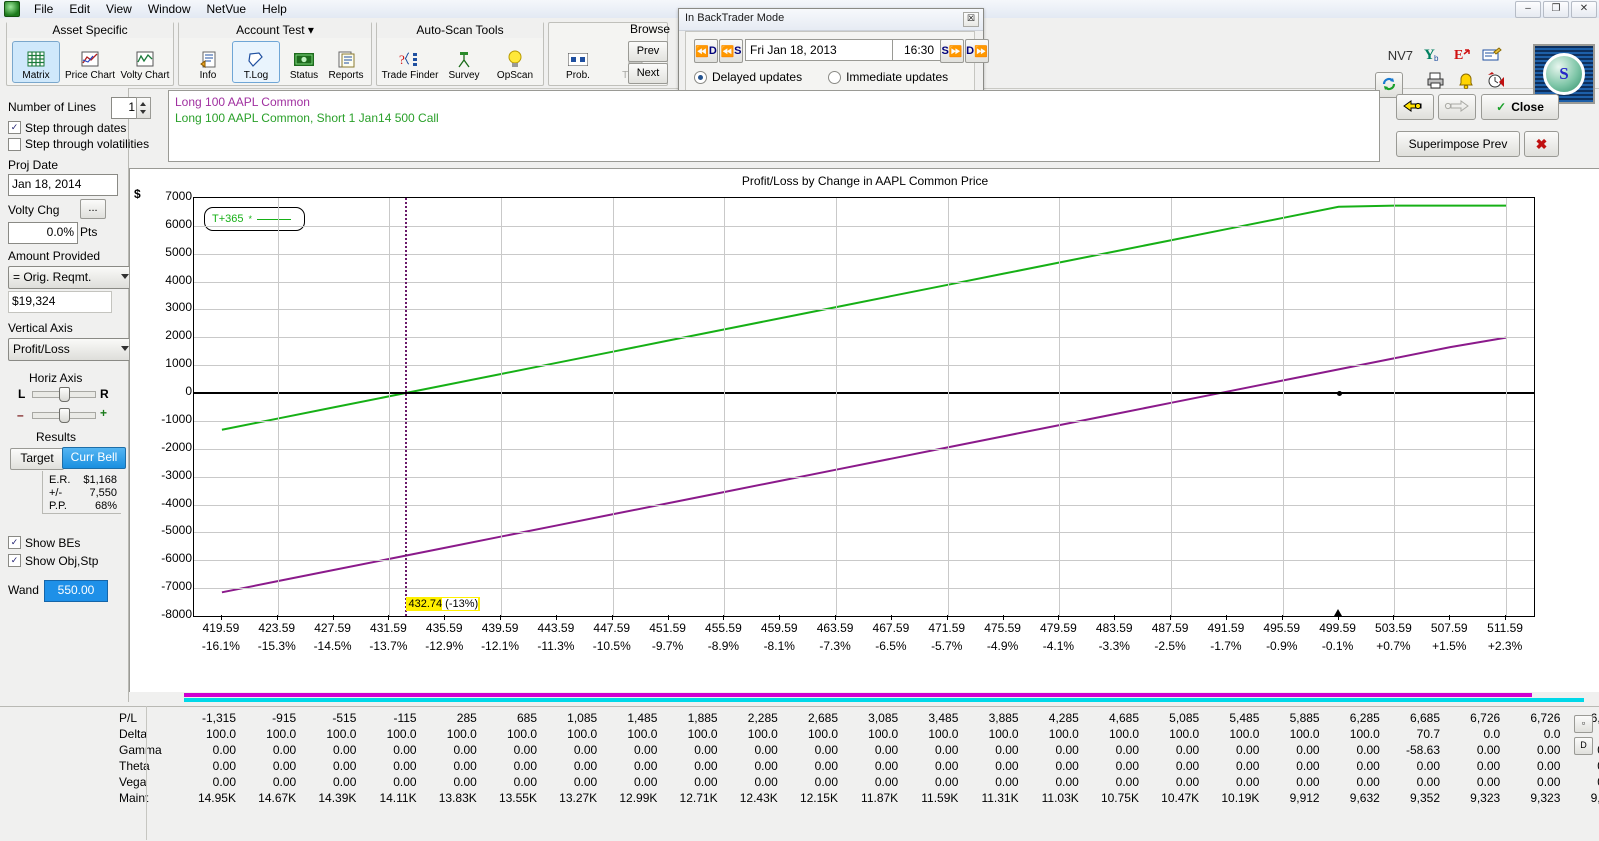  What do you see at coordinates (208, 62) in the screenshot?
I see `toolbar-button-info: Info` at bounding box center [208, 62].